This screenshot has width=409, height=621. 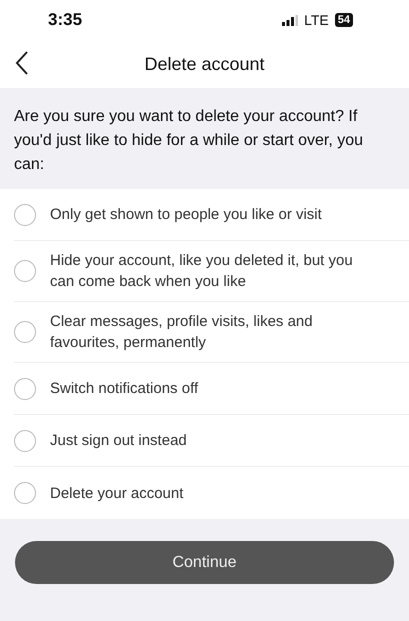 What do you see at coordinates (22, 63) in the screenshot?
I see `back-icon` at bounding box center [22, 63].